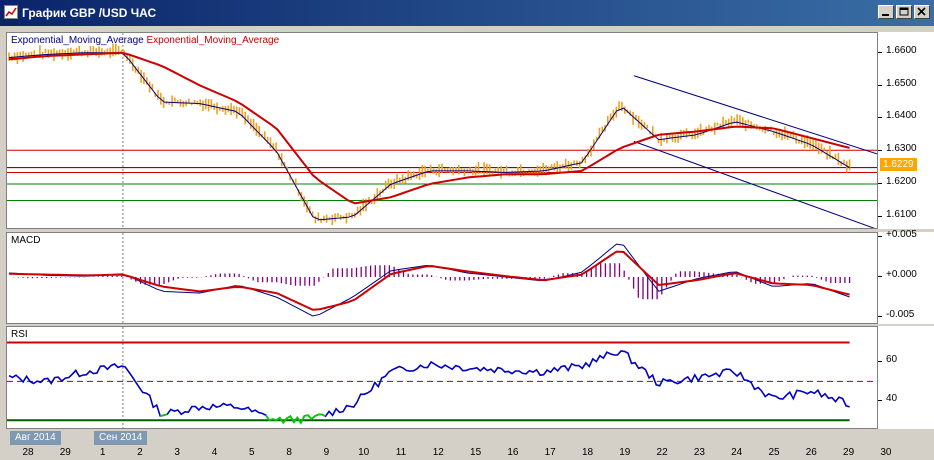  I want to click on macd-label: MACD, so click(26, 240).